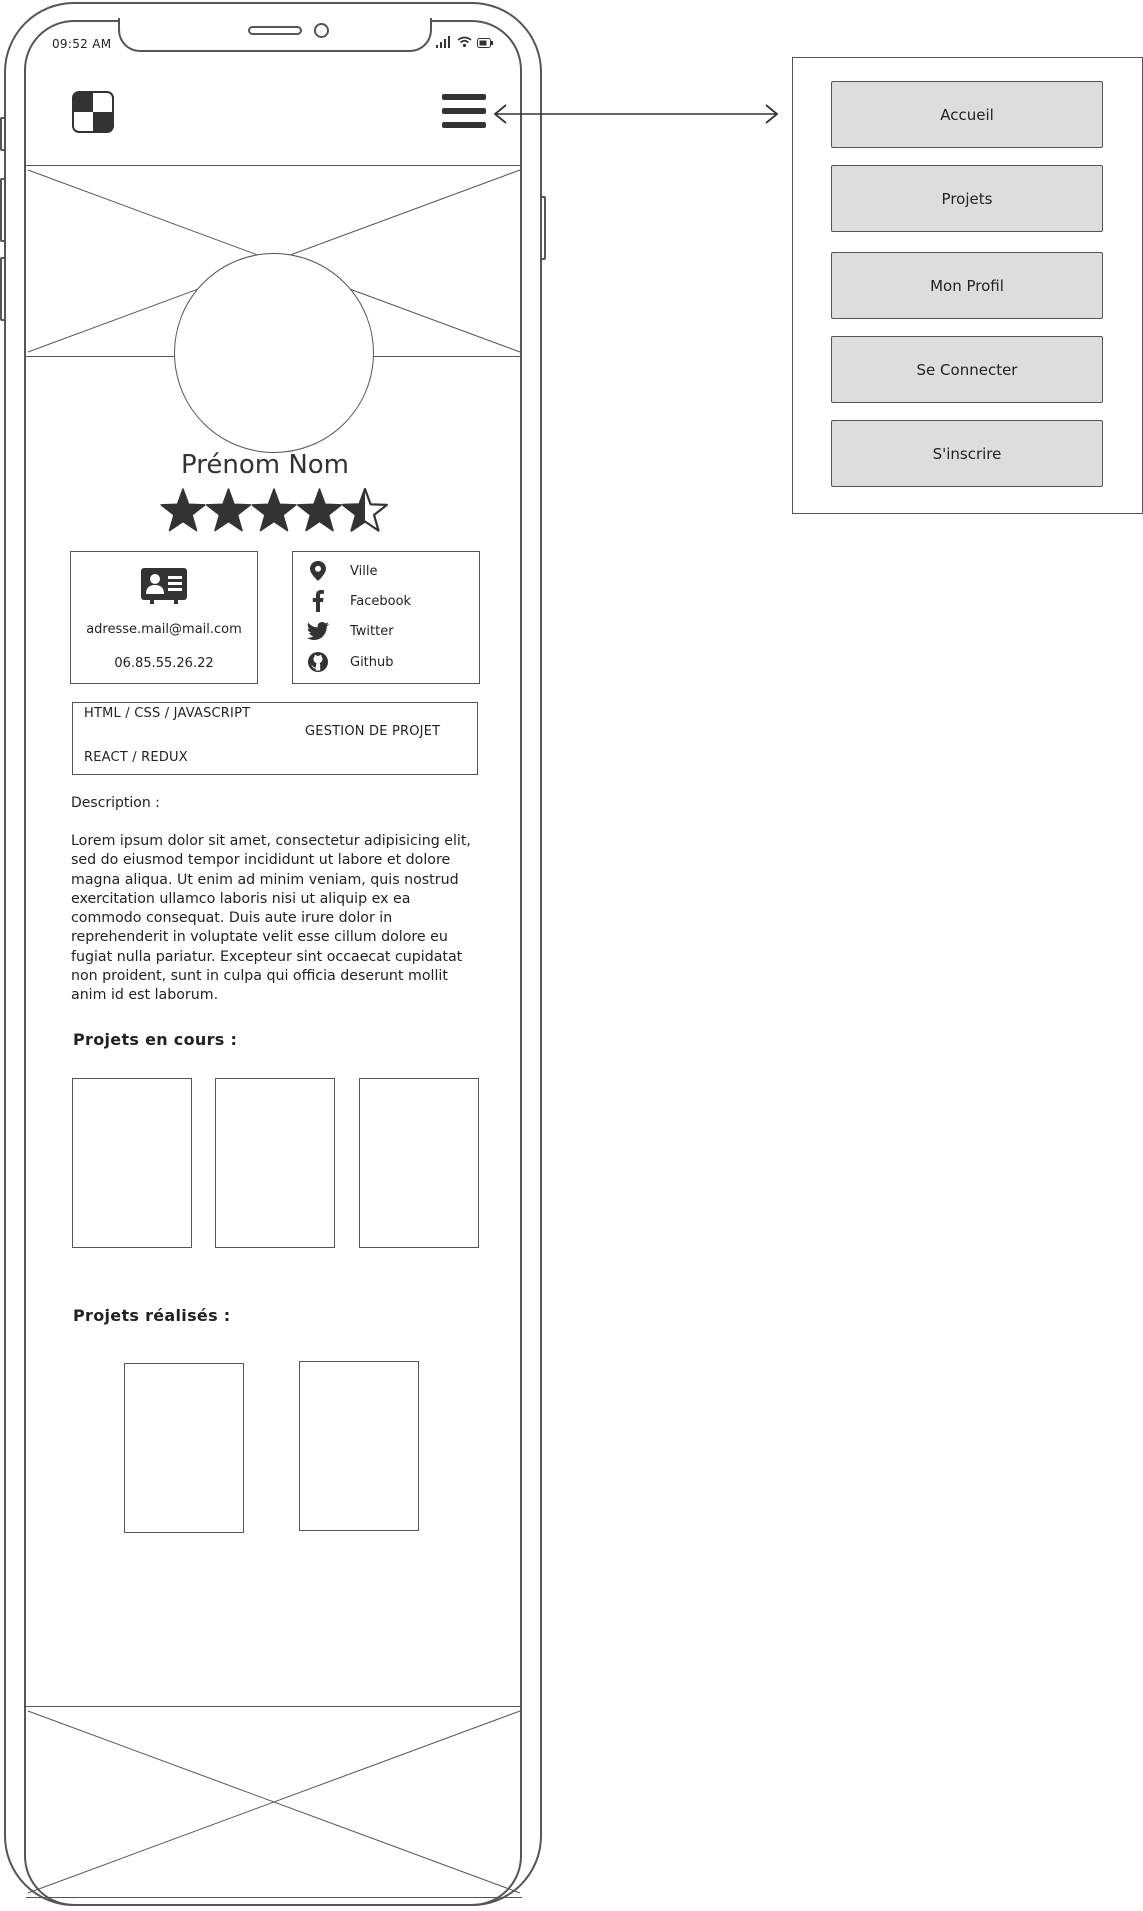 The height and width of the screenshot is (1911, 1143). Describe the element at coordinates (321, 30) in the screenshot. I see `camera` at that location.